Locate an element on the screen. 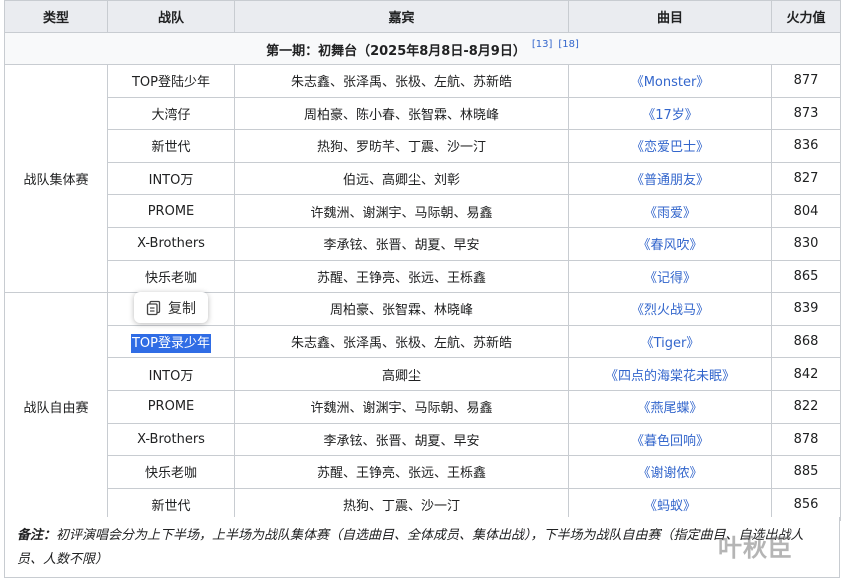 The image size is (856, 580). table-row: 新世代 热狗、罗昉芊、丁震、沙一汀 《恋爱巴士》 836 is located at coordinates (423, 146).